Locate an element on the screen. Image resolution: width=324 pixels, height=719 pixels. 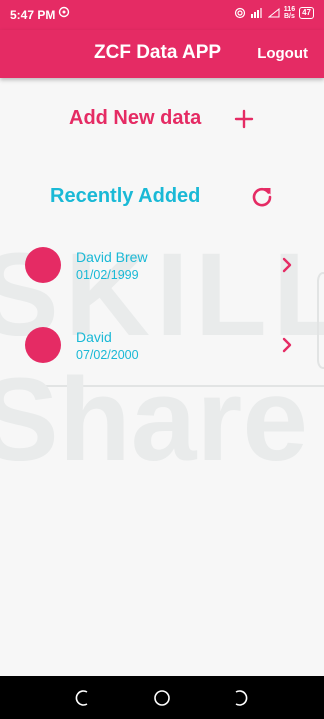
status-icons: 116 B/s 47 is located at coordinates (274, 13).